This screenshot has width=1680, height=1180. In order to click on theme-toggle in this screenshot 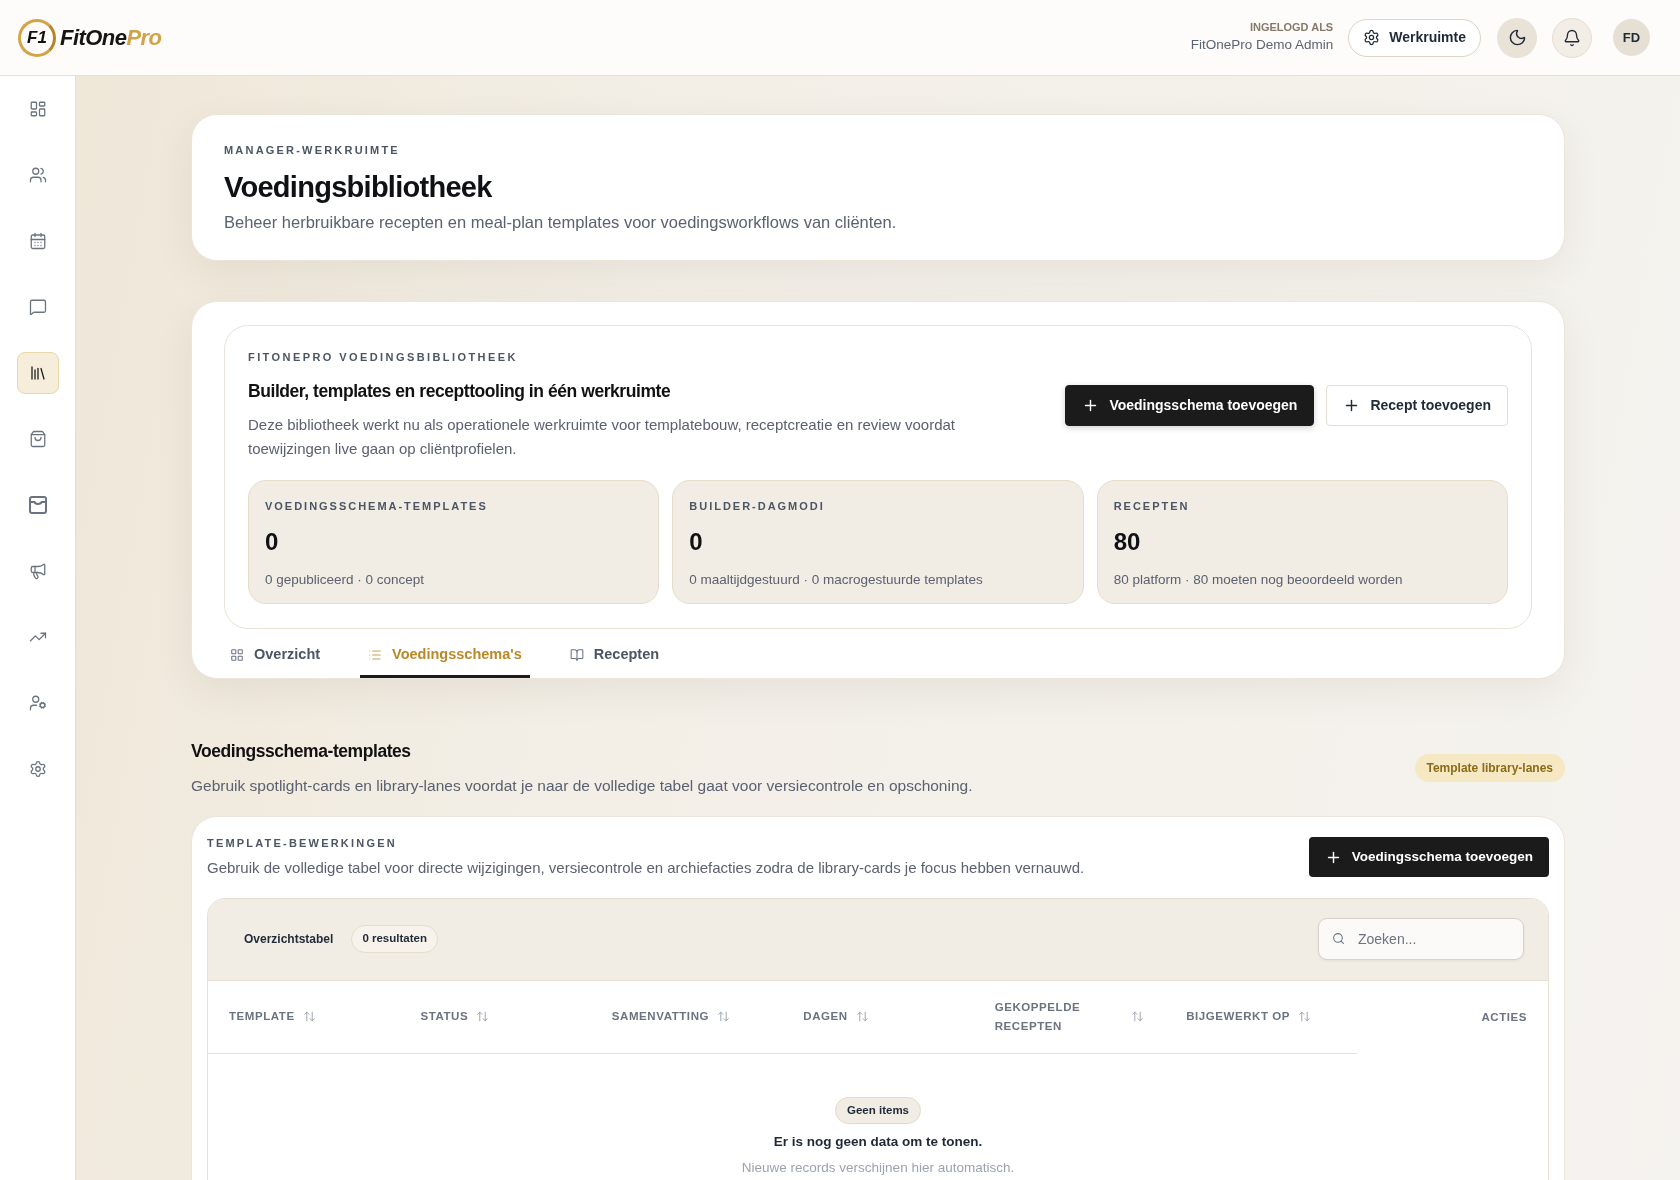, I will do `click(1517, 37)`.